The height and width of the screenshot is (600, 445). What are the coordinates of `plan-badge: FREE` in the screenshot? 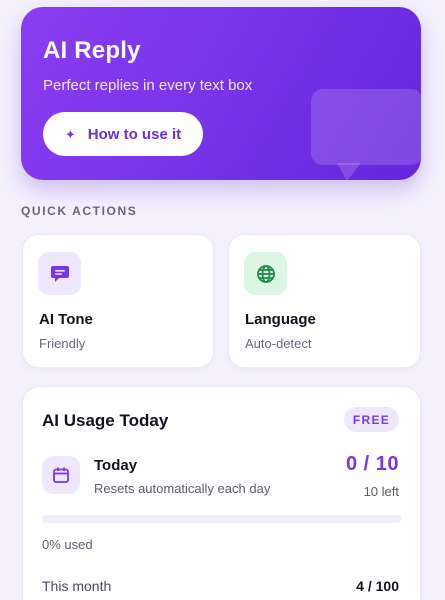 It's located at (371, 419).